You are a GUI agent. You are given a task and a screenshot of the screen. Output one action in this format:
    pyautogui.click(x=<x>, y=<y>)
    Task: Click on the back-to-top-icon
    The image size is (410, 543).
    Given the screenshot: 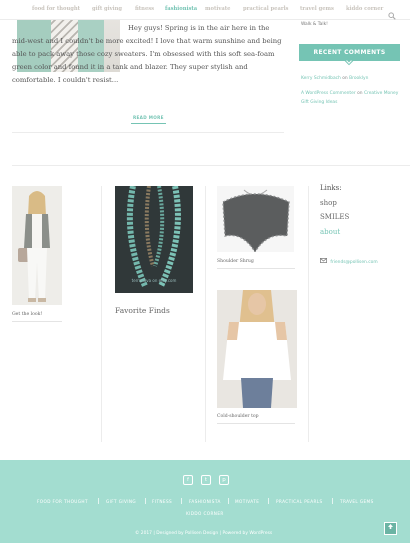 What is the action you would take?
    pyautogui.click(x=390, y=528)
    